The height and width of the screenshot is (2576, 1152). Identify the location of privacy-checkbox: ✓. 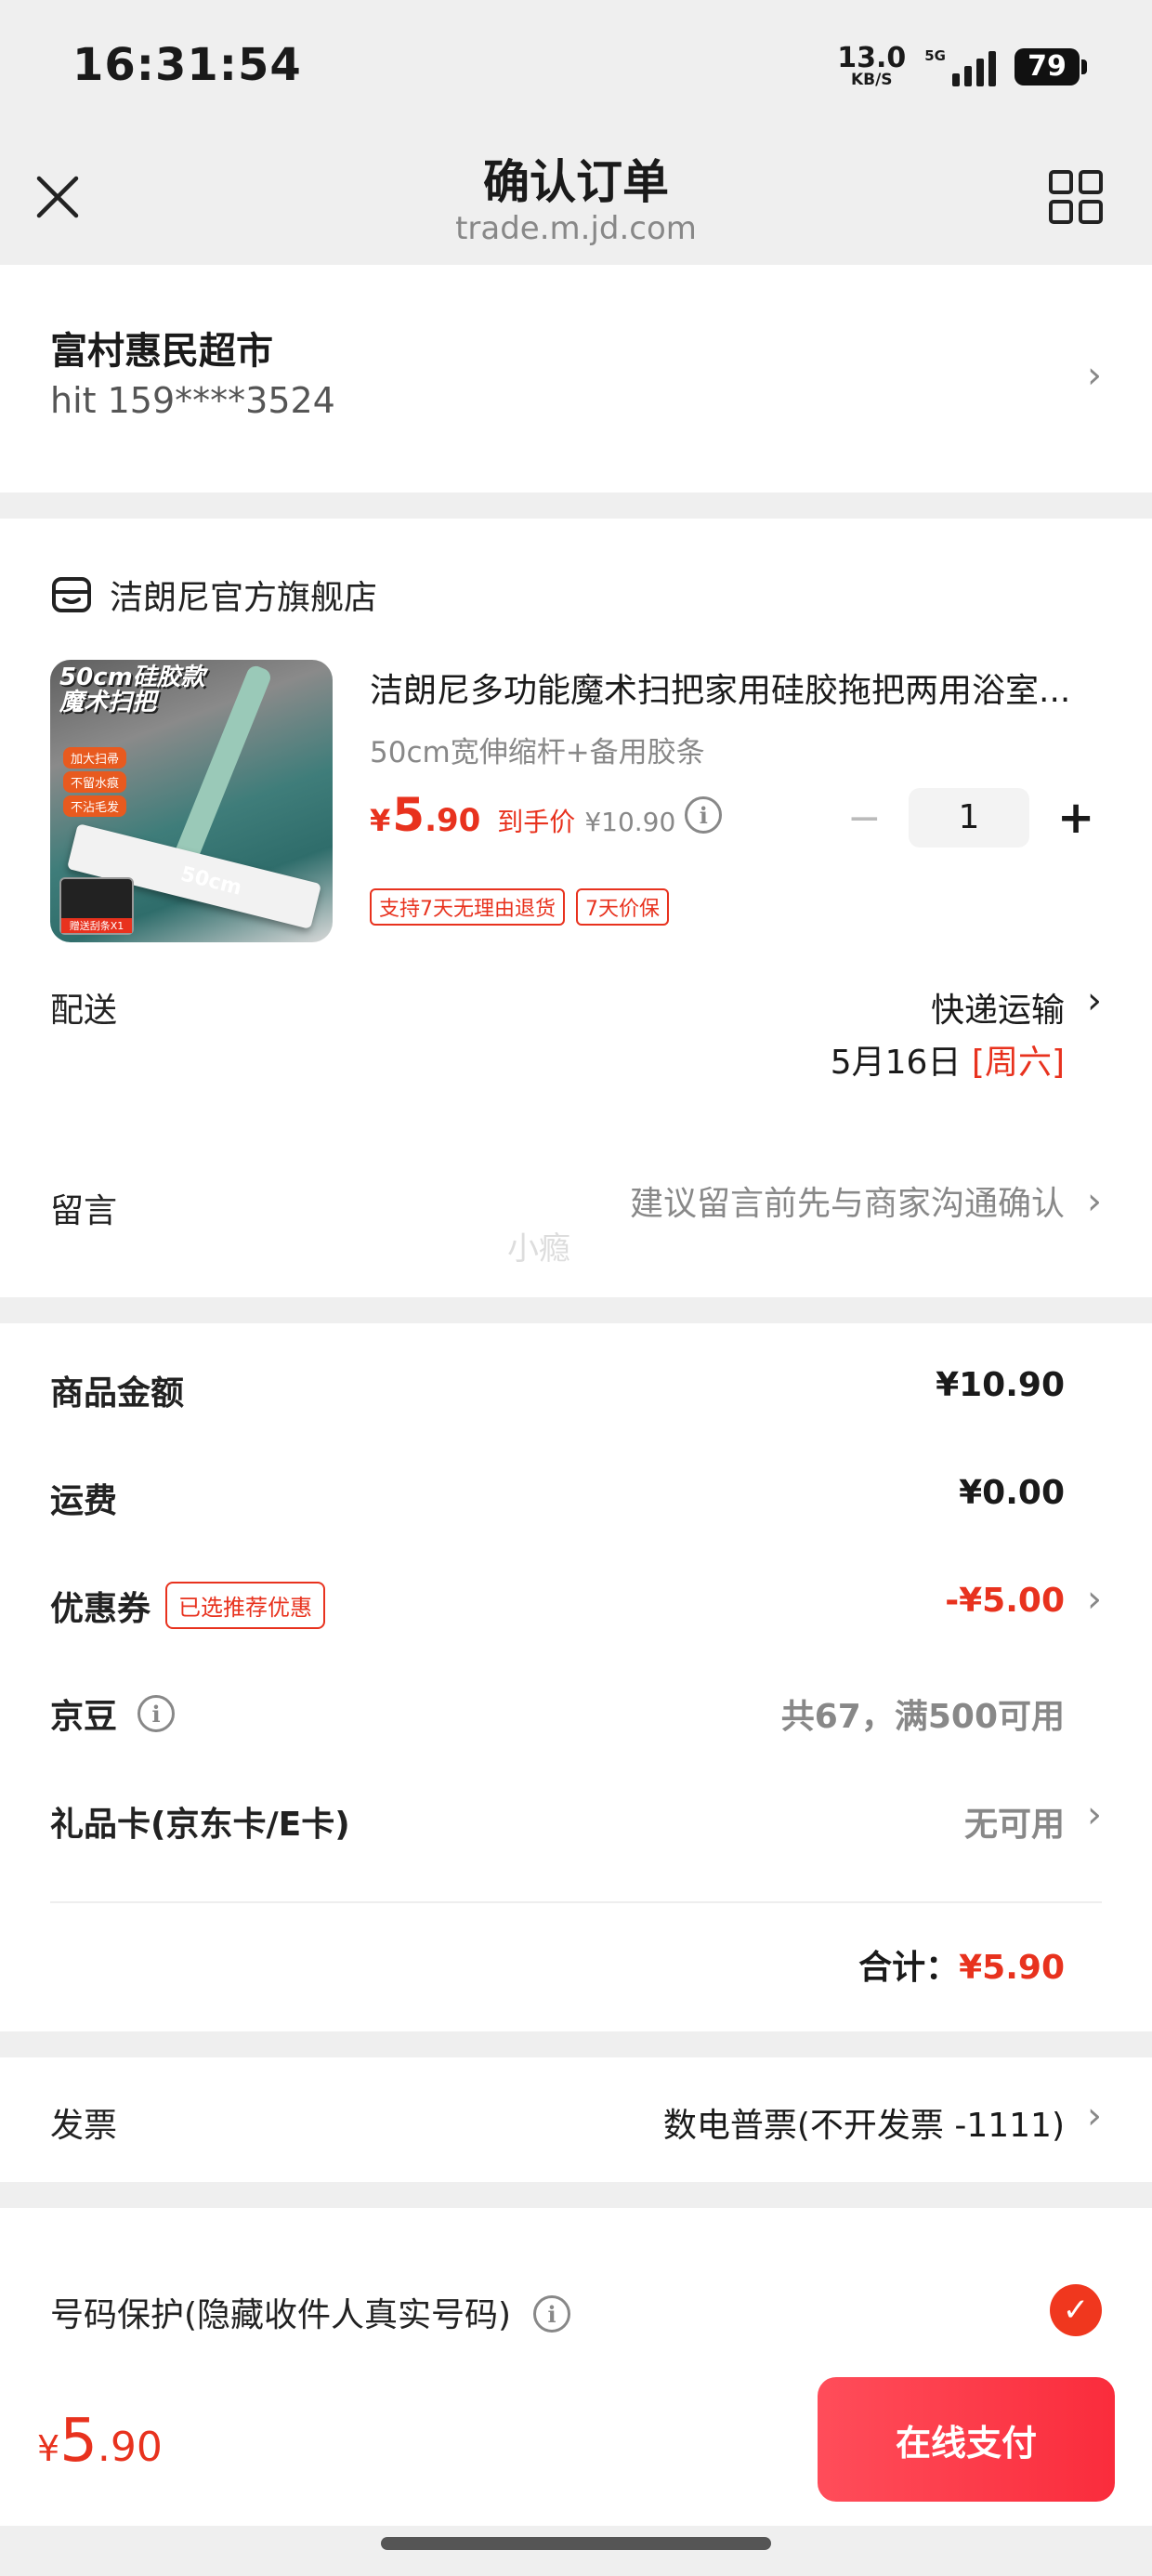
(1076, 2310).